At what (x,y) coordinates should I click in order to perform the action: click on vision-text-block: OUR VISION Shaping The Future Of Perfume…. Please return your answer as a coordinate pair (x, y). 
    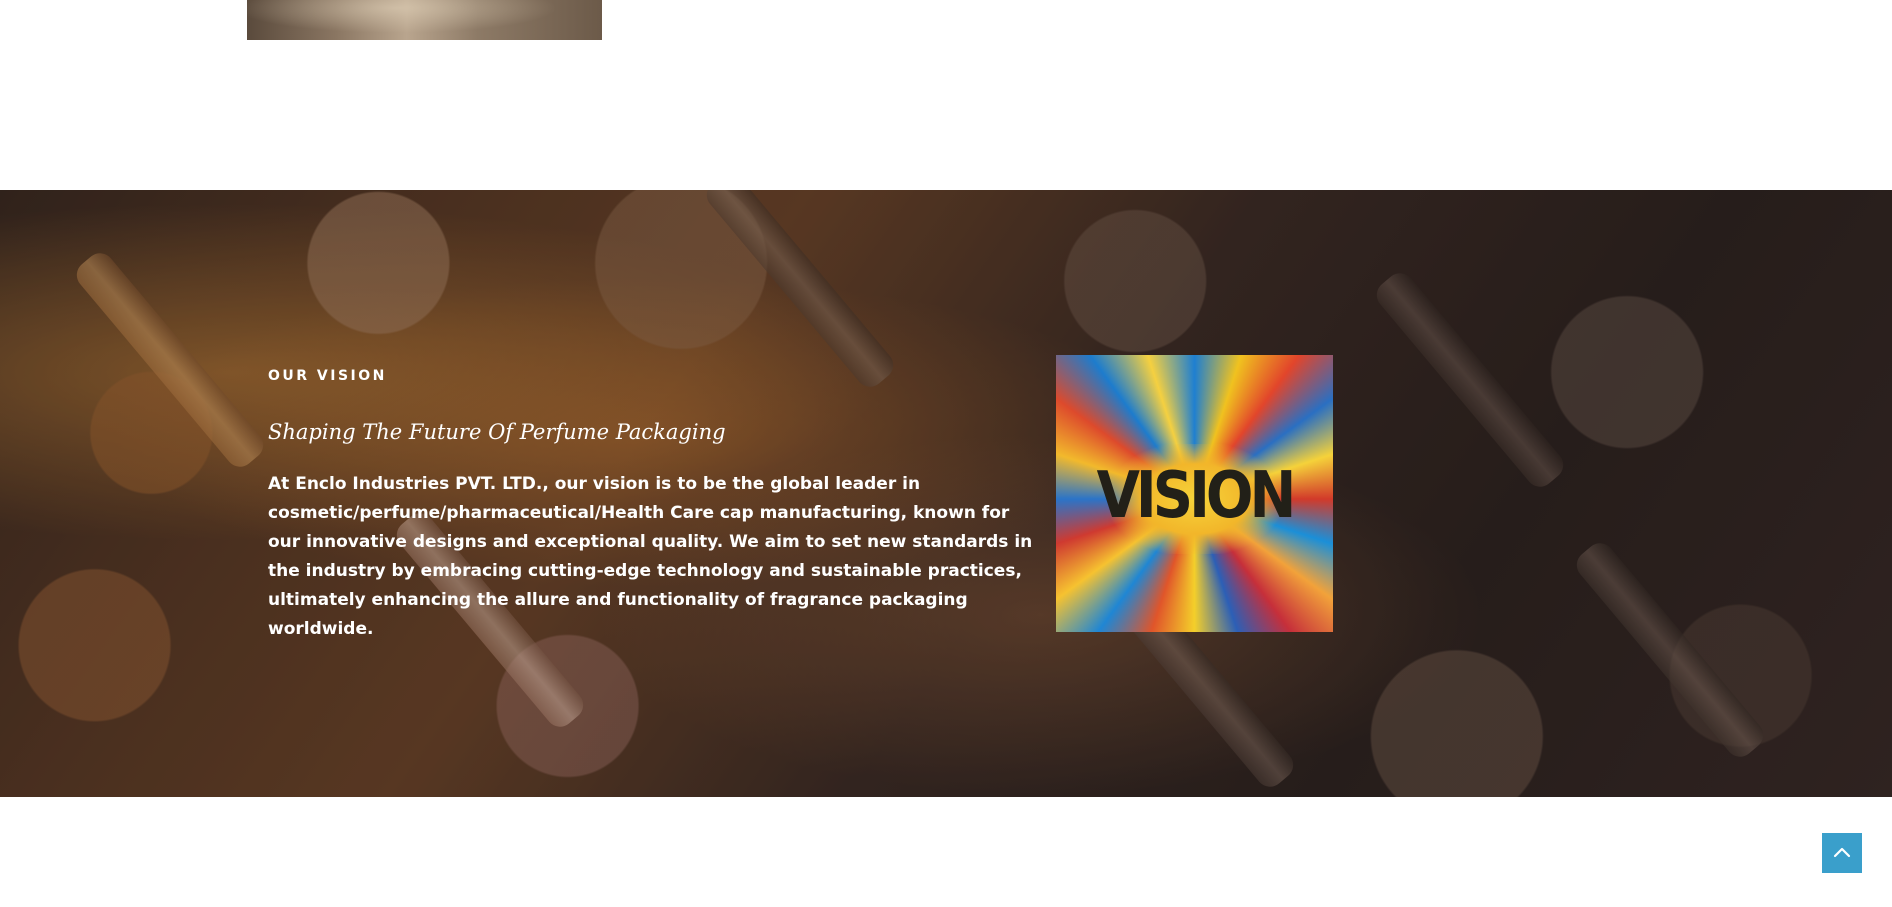
    Looking at the image, I should click on (653, 506).